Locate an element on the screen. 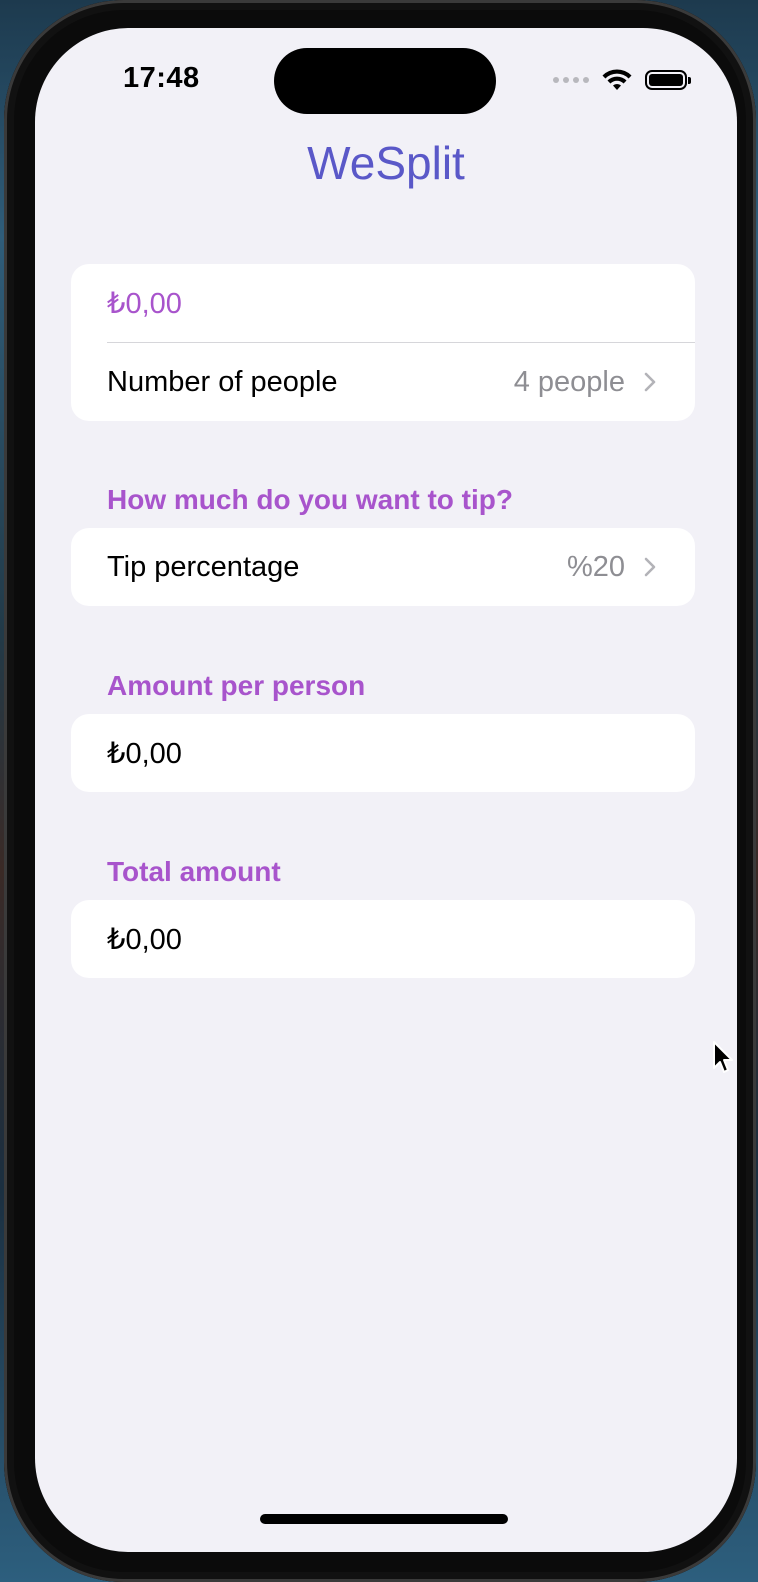 The width and height of the screenshot is (758, 1582). total-amount-header: Total amount is located at coordinates (194, 871).